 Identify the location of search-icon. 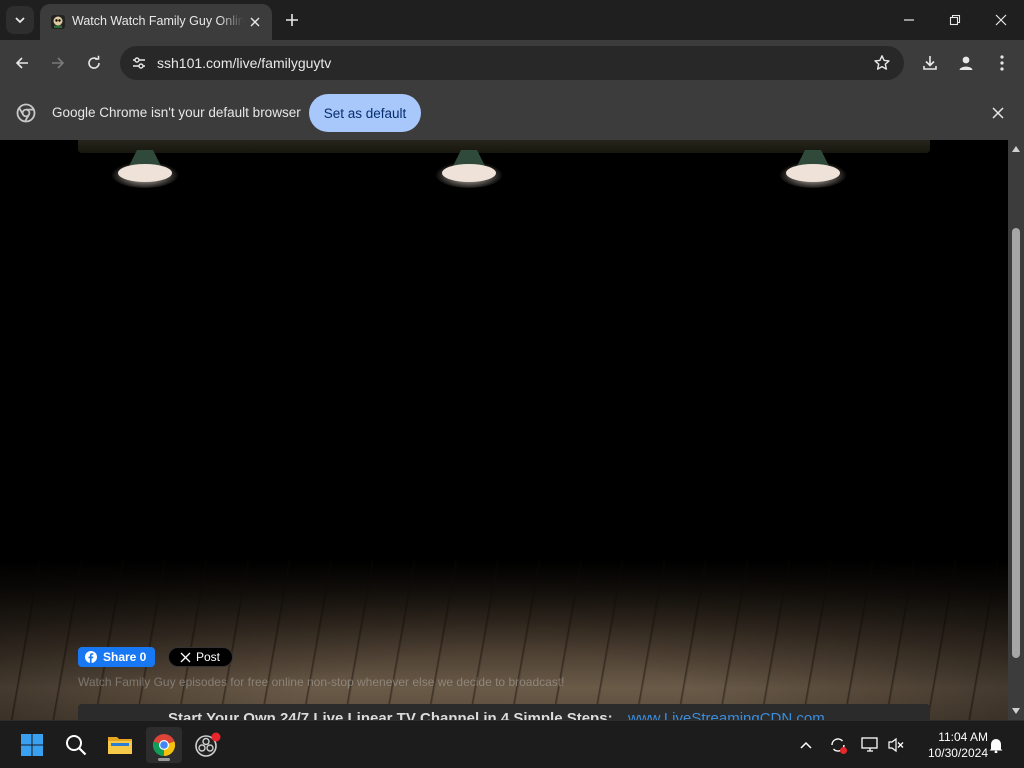
(76, 745).